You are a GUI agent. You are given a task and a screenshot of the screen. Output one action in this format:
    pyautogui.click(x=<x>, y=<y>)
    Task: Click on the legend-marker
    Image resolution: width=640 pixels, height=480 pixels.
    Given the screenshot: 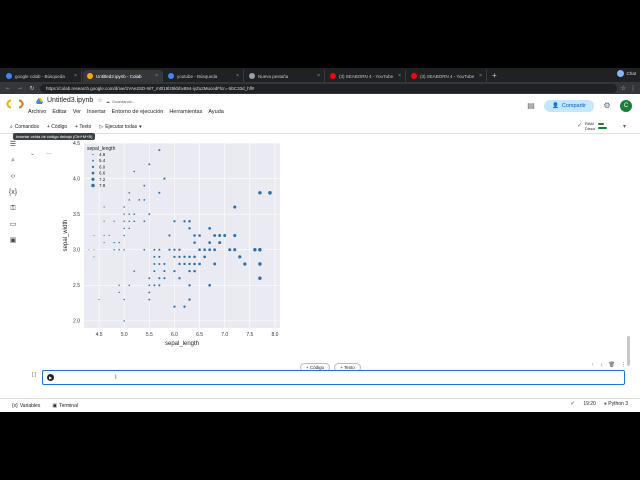 What is the action you would take?
    pyautogui.click(x=93, y=185)
    